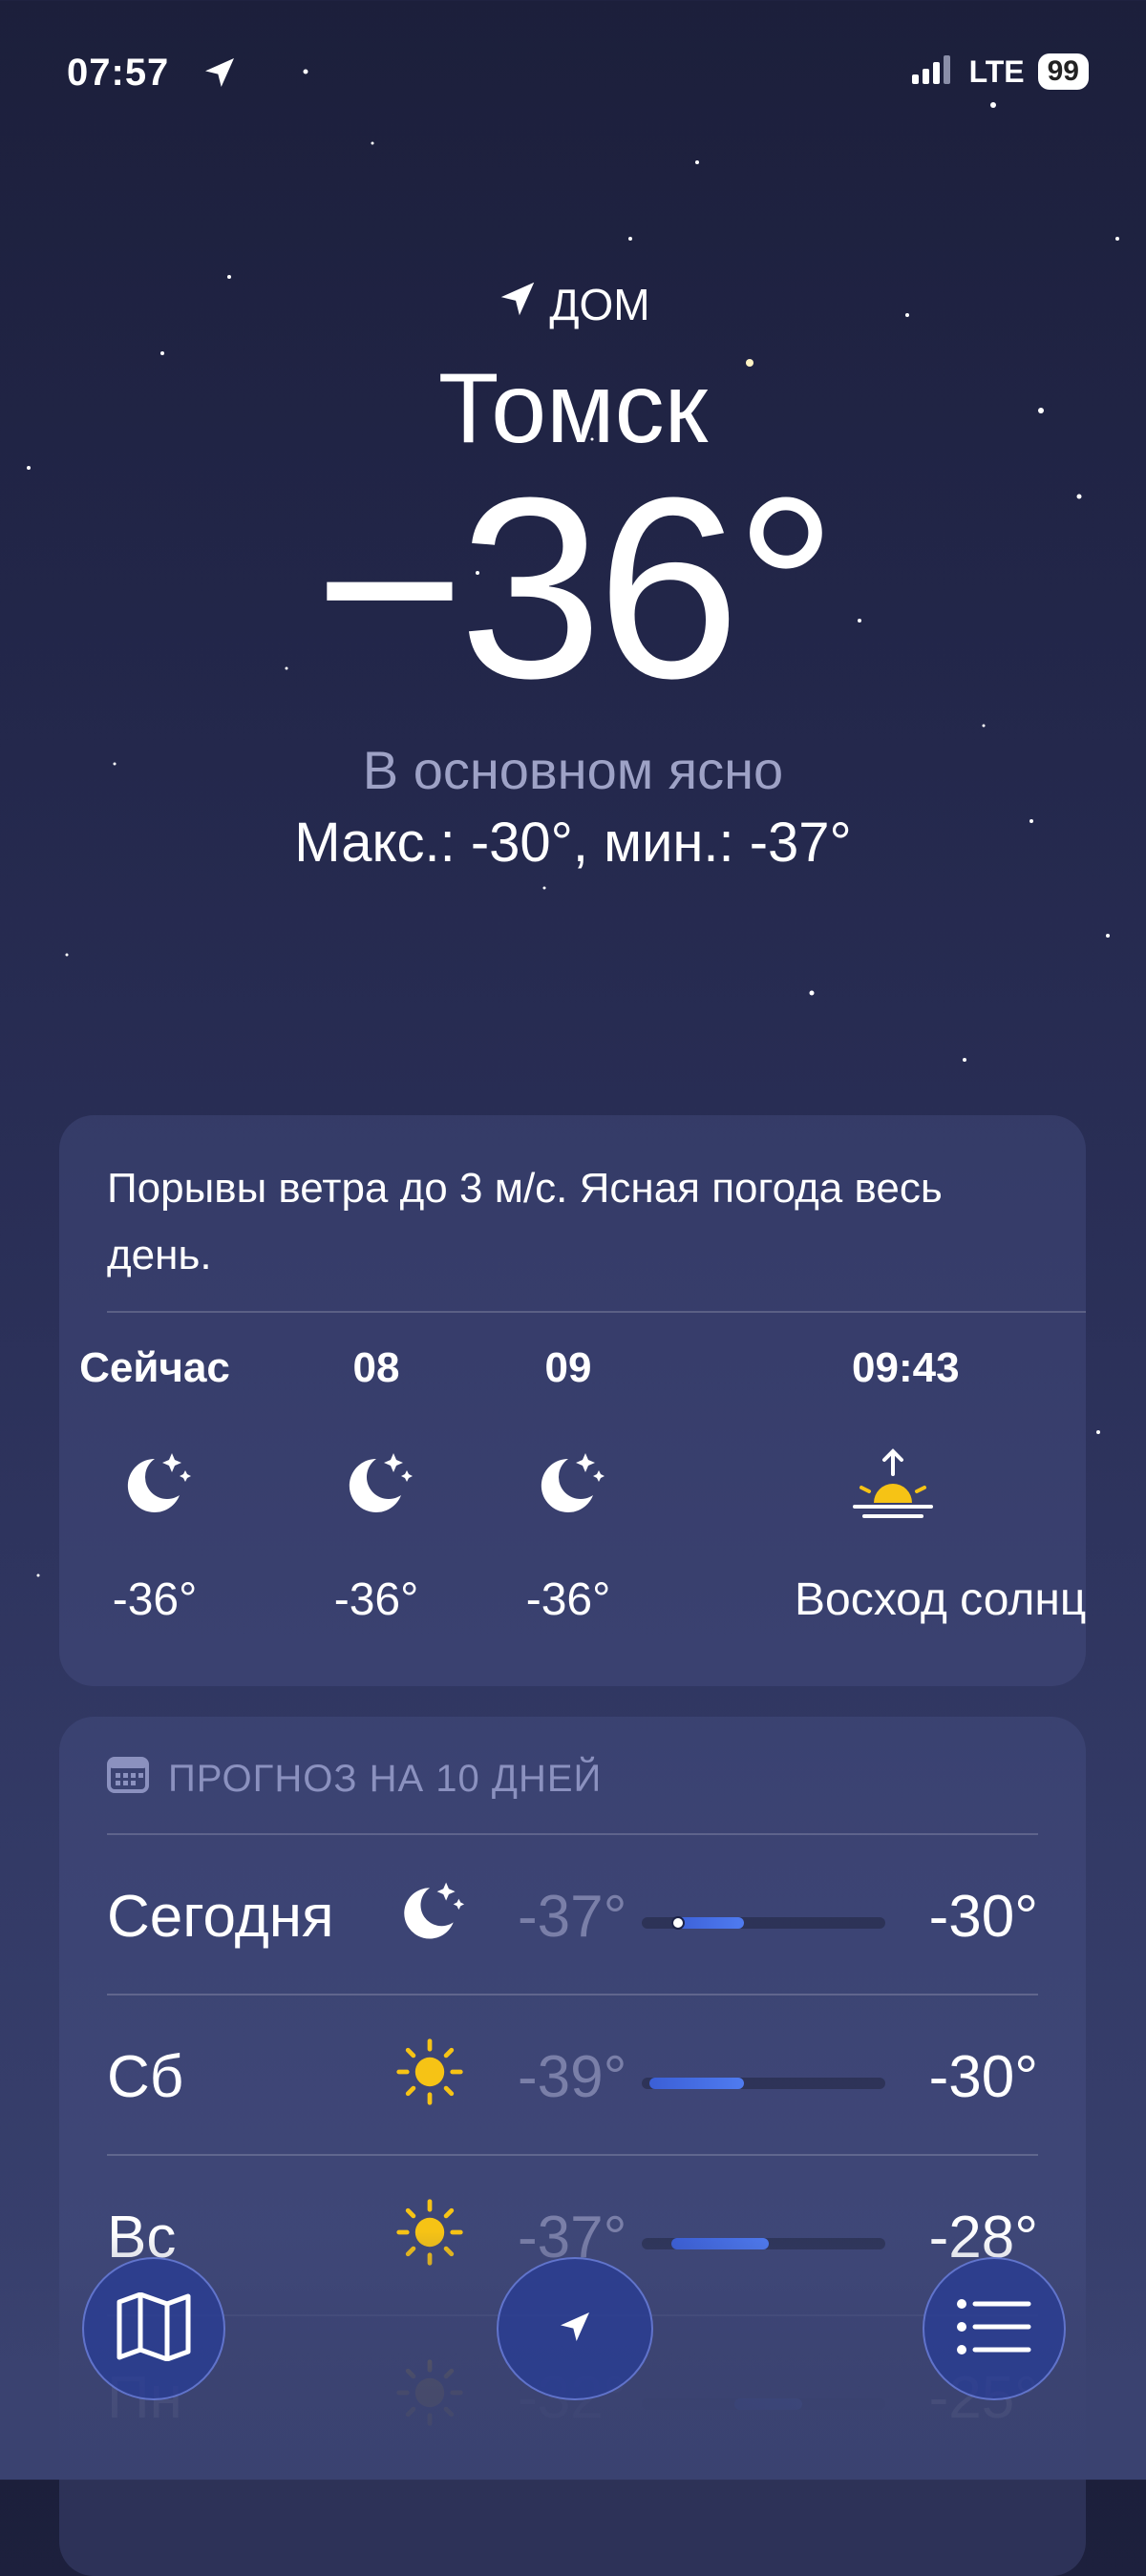 This screenshot has height=2576, width=1146. I want to click on hourly-item: 08 -36°, so click(376, 1485).